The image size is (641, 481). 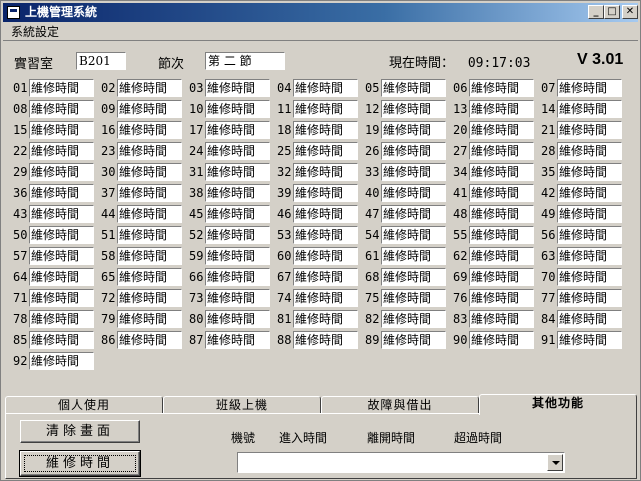 I want to click on machine-cell: 57 維修時間, so click(x=54, y=256).